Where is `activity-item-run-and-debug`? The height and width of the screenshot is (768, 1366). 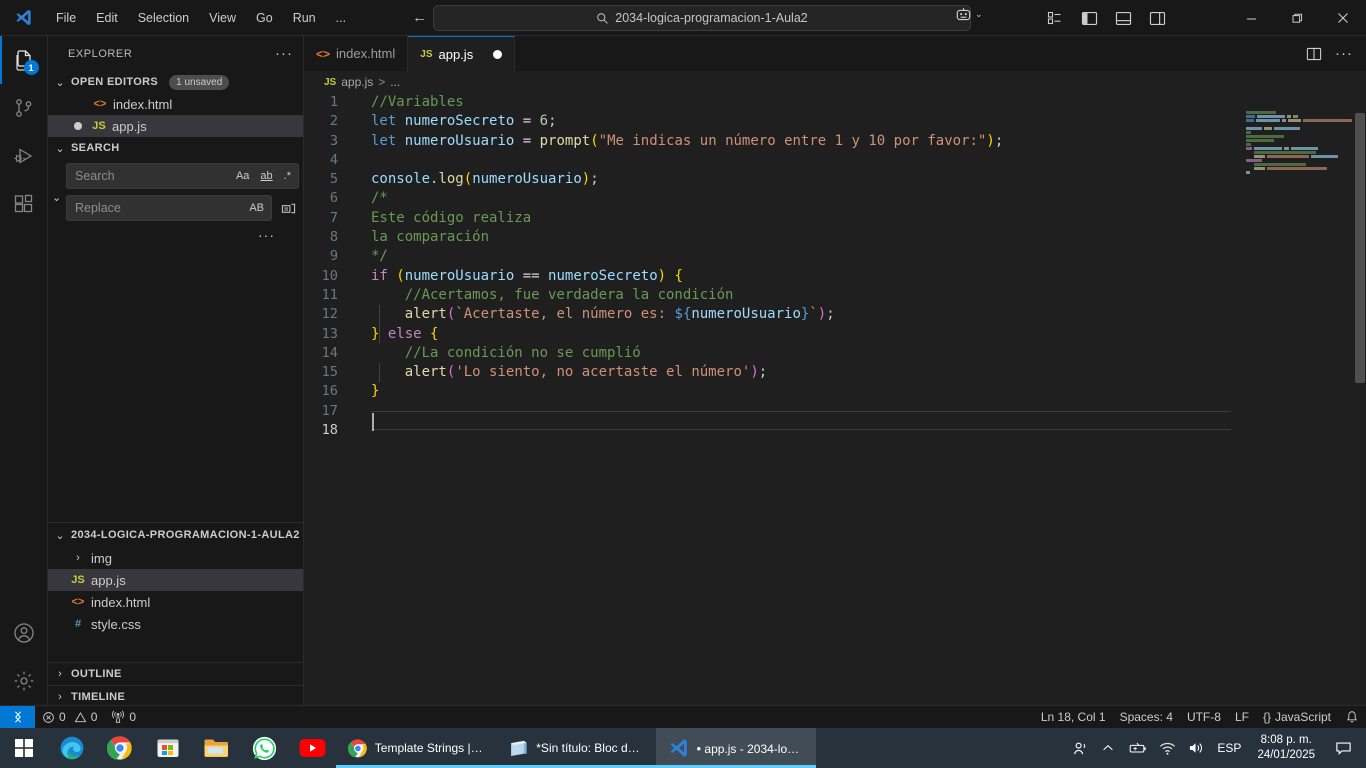 activity-item-run-and-debug is located at coordinates (24, 156).